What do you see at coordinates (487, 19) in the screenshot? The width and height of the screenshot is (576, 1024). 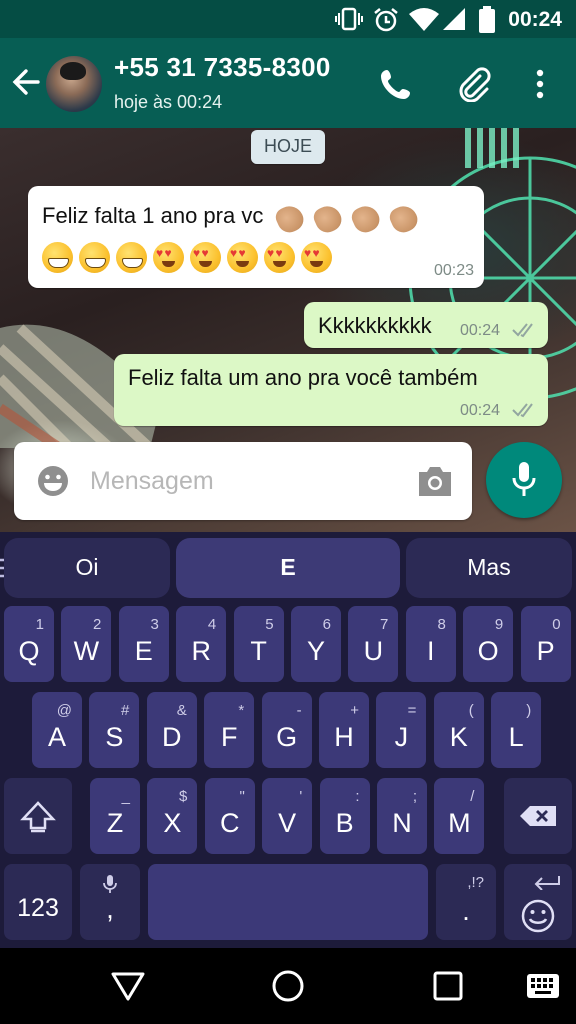 I see `battery-icon` at bounding box center [487, 19].